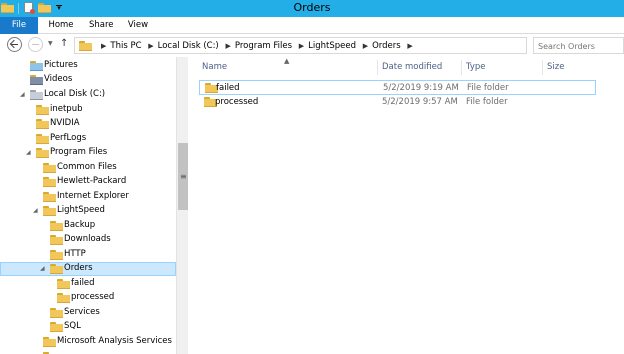 This screenshot has height=354, width=624. Describe the element at coordinates (88, 240) in the screenshot. I see `nav-item-downloads: Downloads` at that location.